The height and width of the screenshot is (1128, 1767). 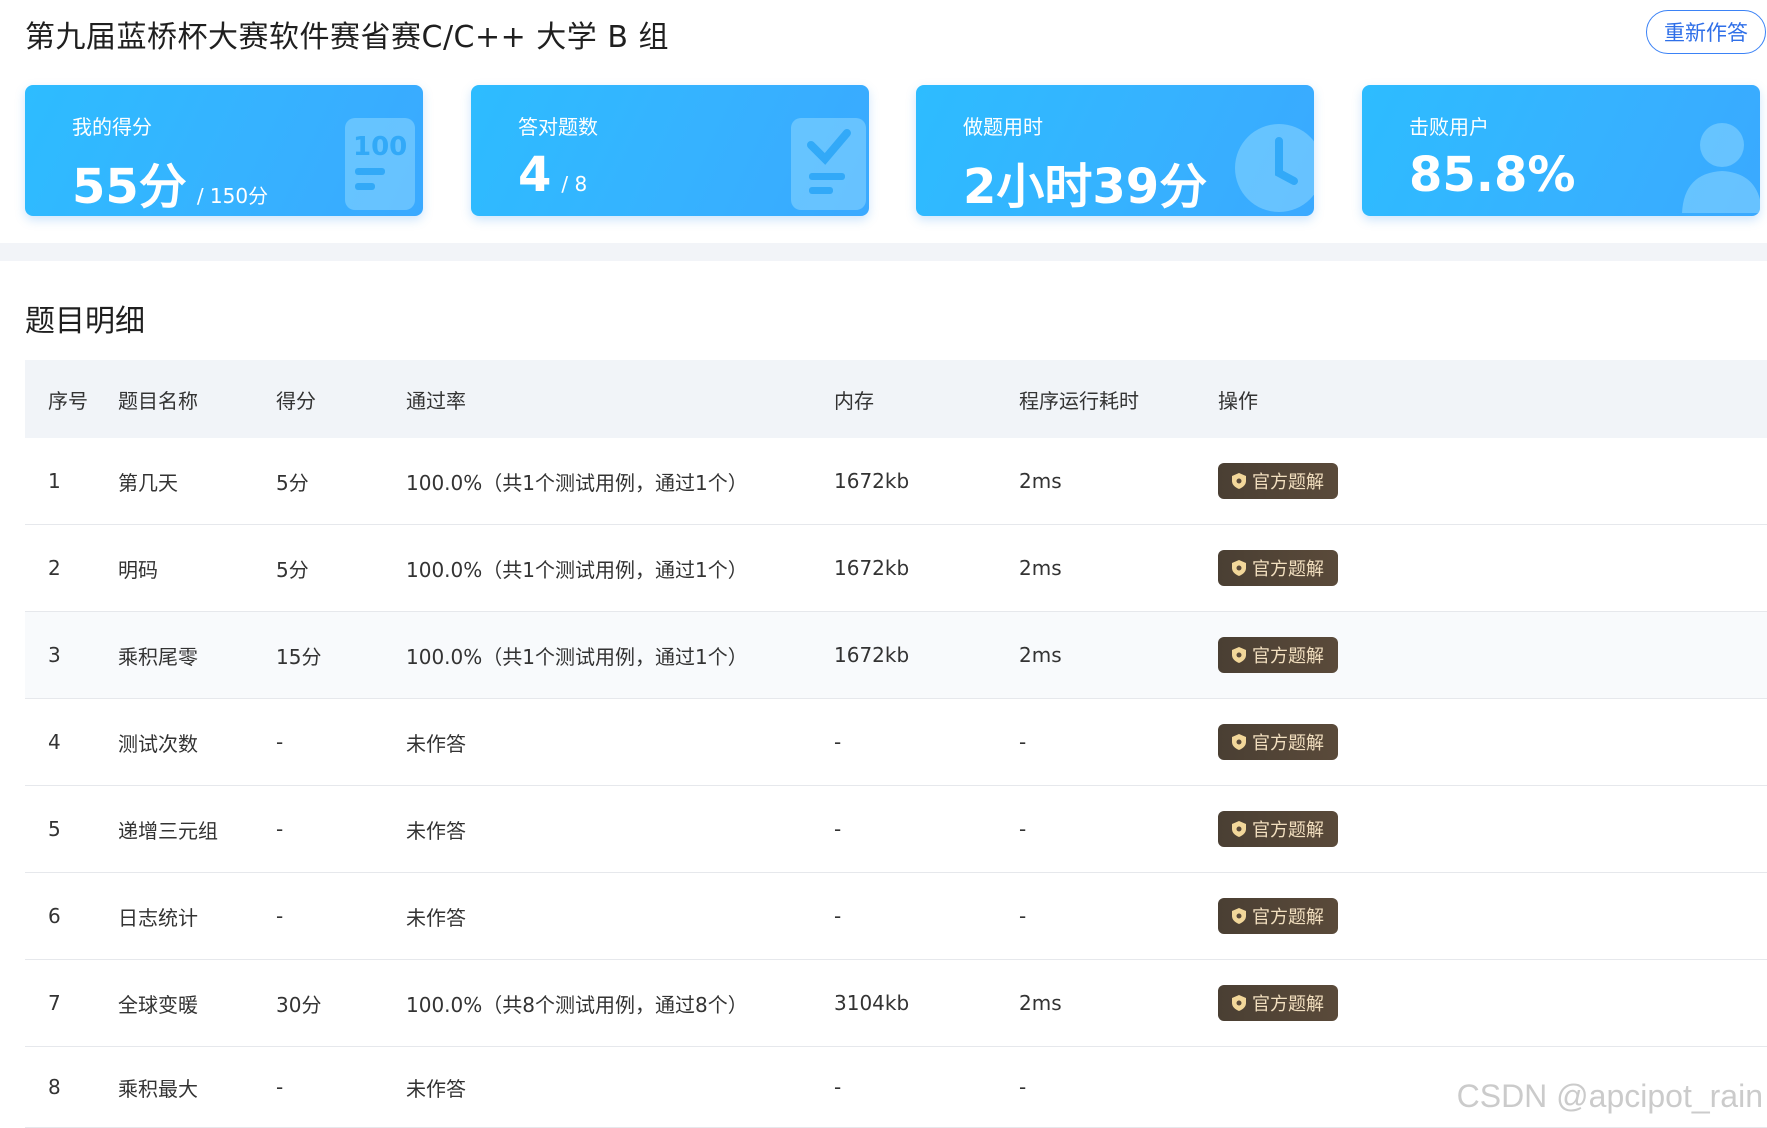 I want to click on beat-label: 击败用户, so click(x=1449, y=127).